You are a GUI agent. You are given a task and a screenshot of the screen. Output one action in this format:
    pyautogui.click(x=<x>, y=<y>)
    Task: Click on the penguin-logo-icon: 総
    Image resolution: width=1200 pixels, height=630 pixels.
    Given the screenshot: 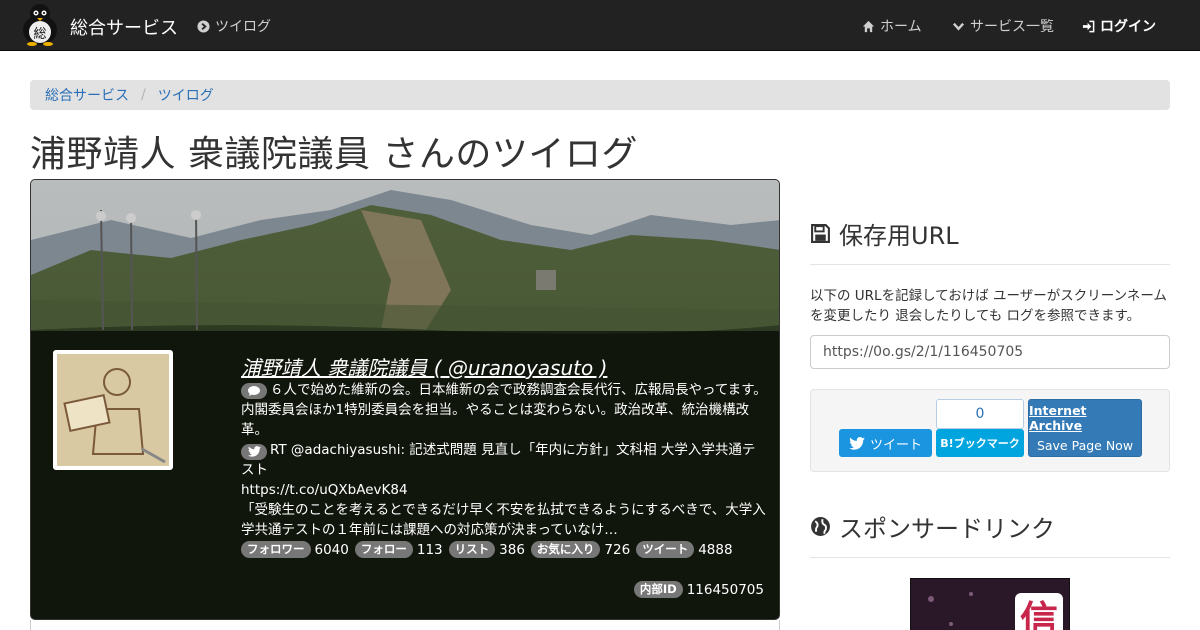 What is the action you would take?
    pyautogui.click(x=40, y=24)
    